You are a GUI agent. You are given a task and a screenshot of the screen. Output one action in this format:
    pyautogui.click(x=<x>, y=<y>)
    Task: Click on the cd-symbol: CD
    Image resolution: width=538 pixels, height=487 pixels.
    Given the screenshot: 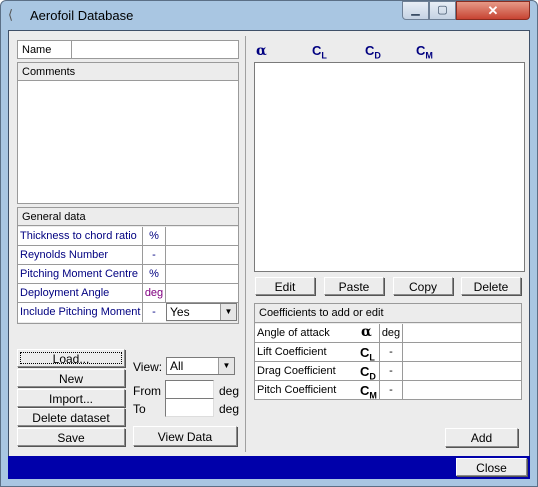 What is the action you would take?
    pyautogui.click(x=368, y=373)
    